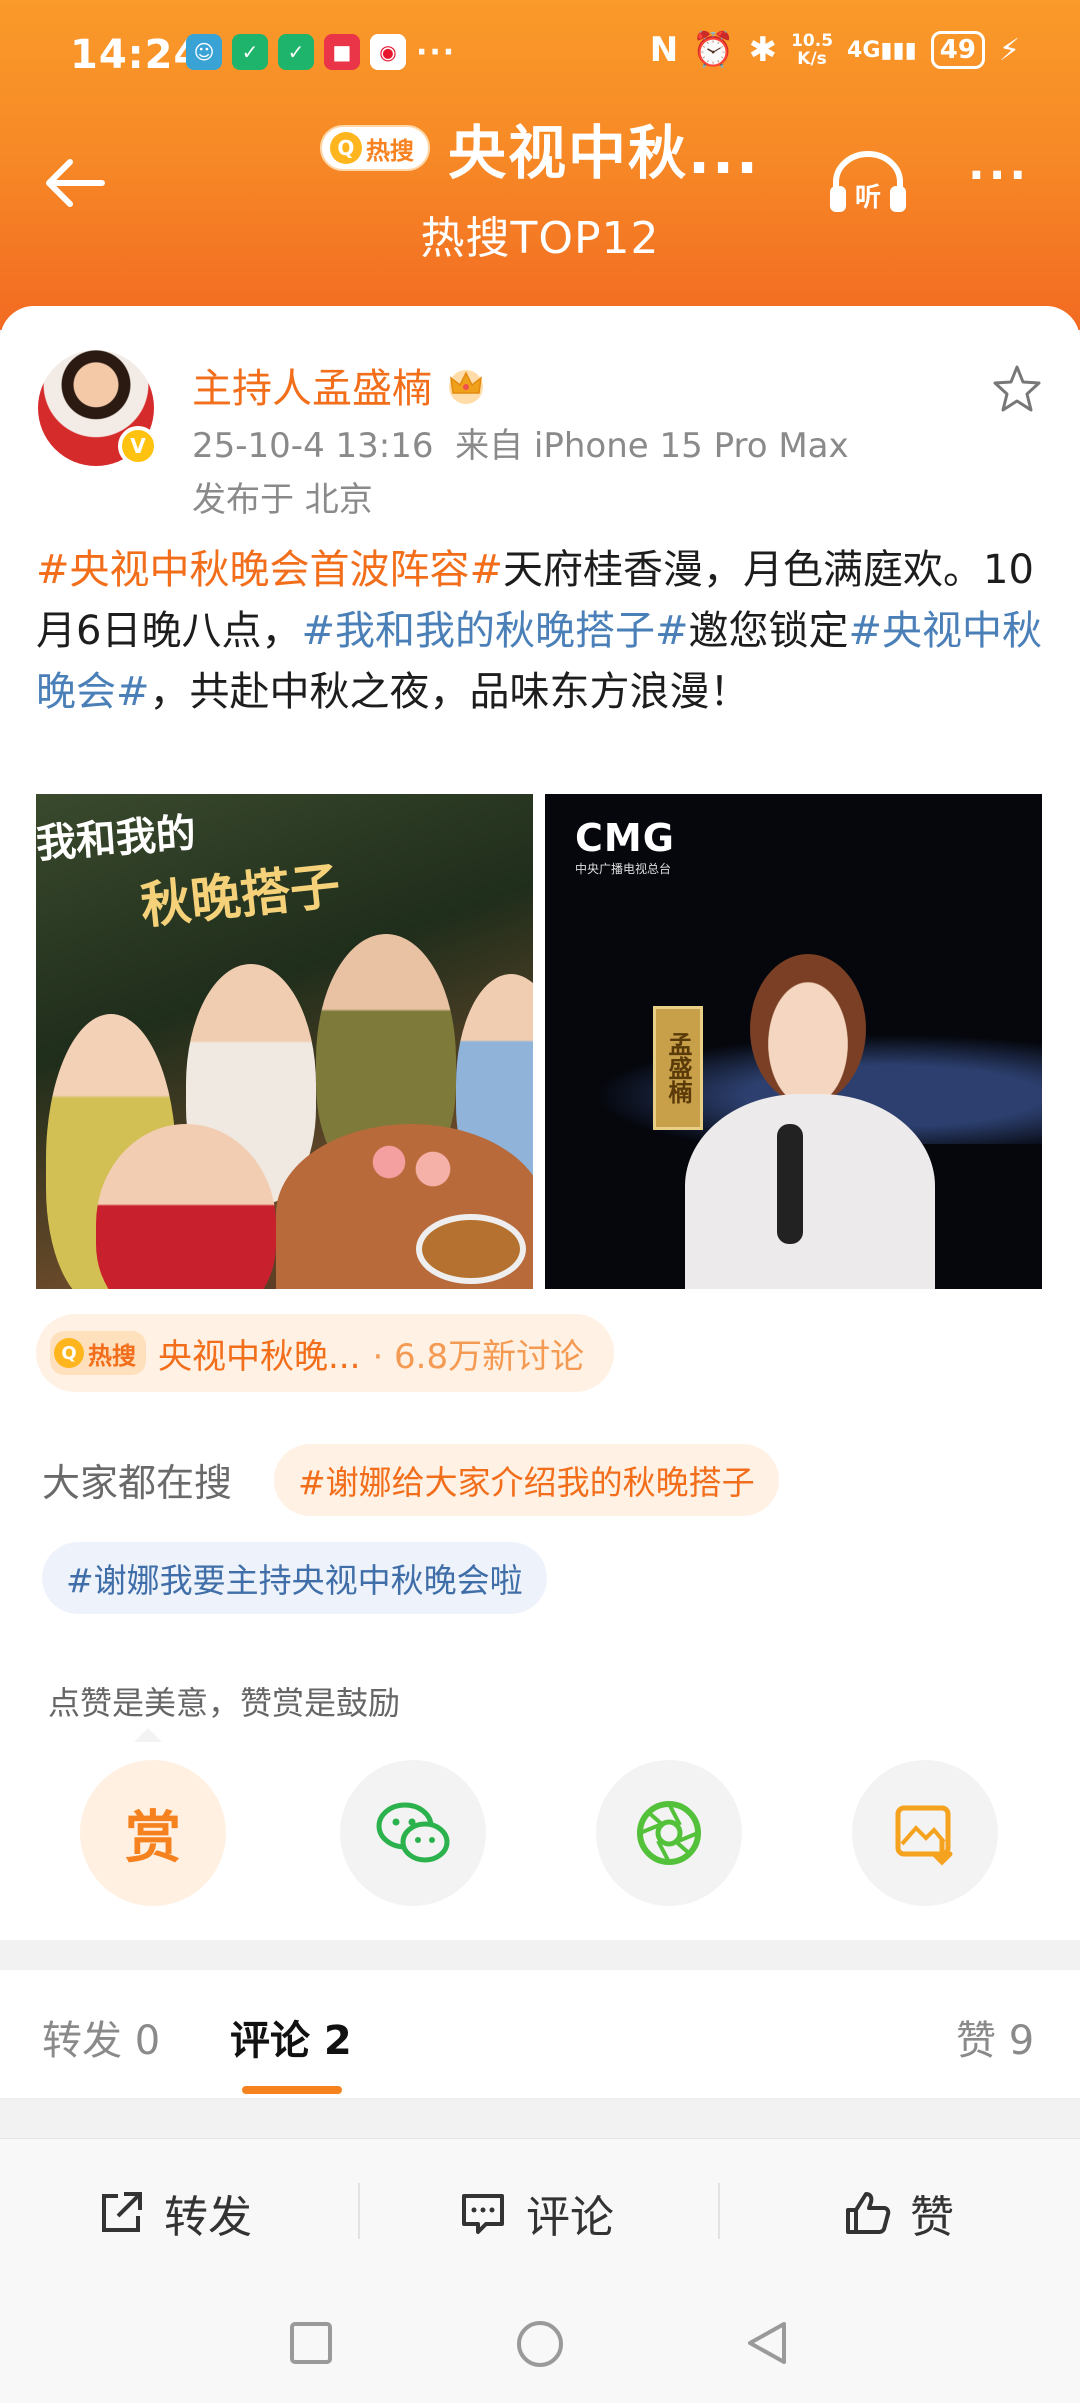 This screenshot has width=1080, height=2403. I want to click on reward-button: 赏, so click(153, 1833).